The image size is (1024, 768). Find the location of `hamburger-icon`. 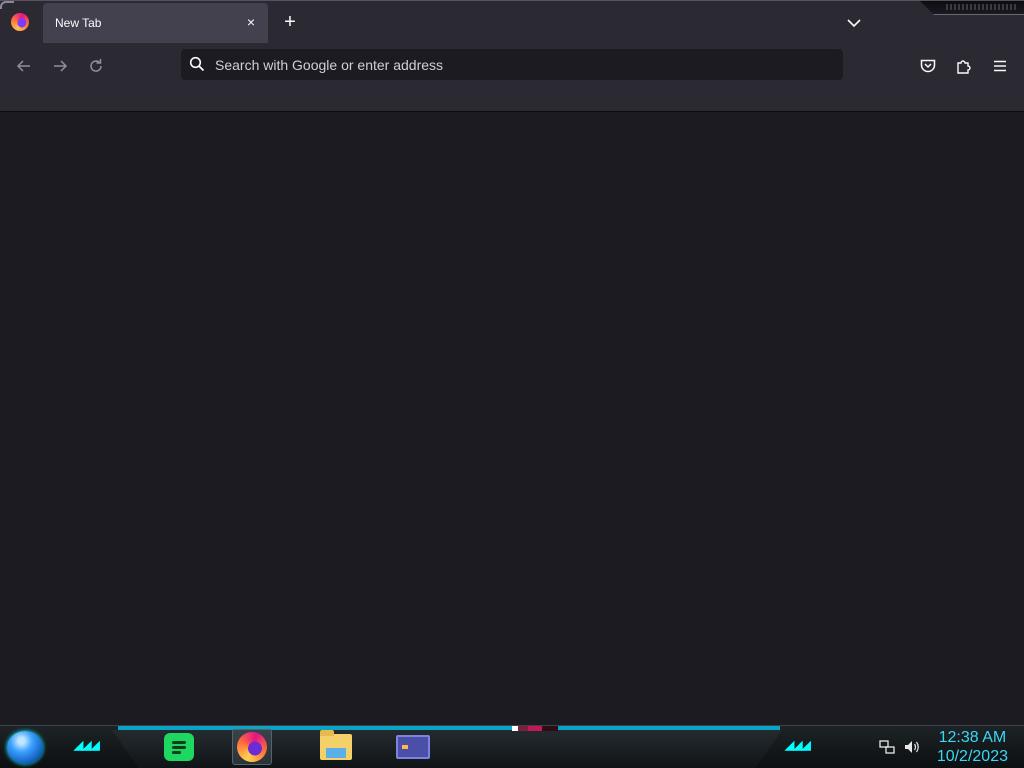

hamburger-icon is located at coordinates (1000, 66).